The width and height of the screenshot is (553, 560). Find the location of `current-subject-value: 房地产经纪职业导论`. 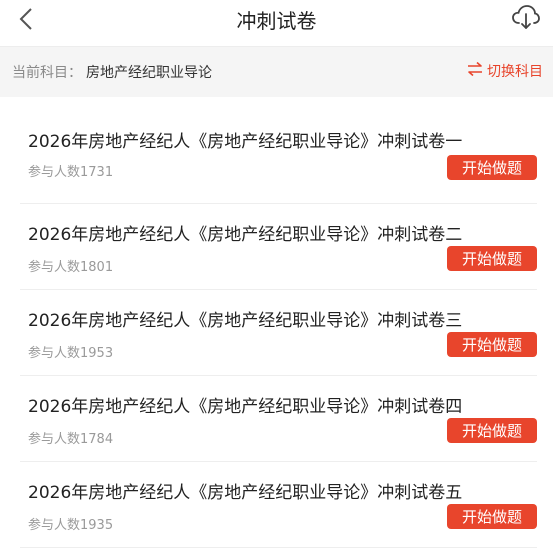

current-subject-value: 房地产经纪职业导论 is located at coordinates (149, 73).